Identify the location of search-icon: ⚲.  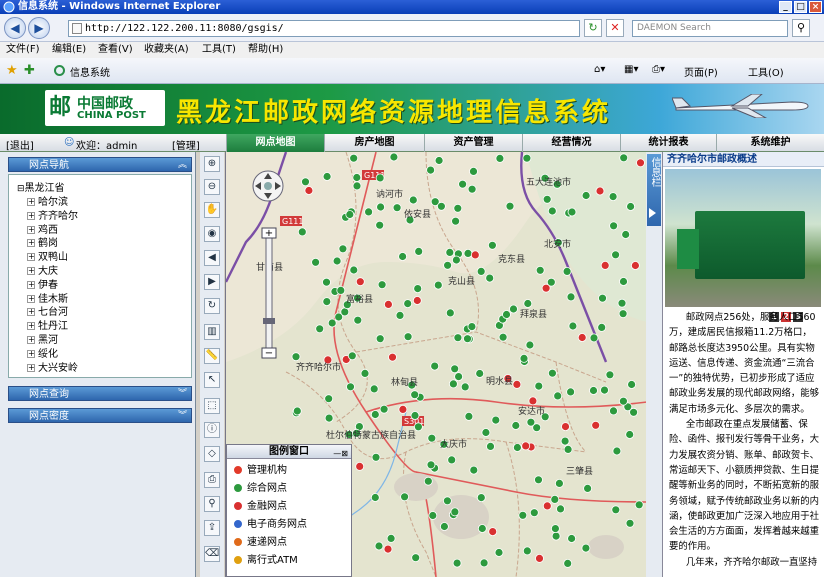
(801, 28).